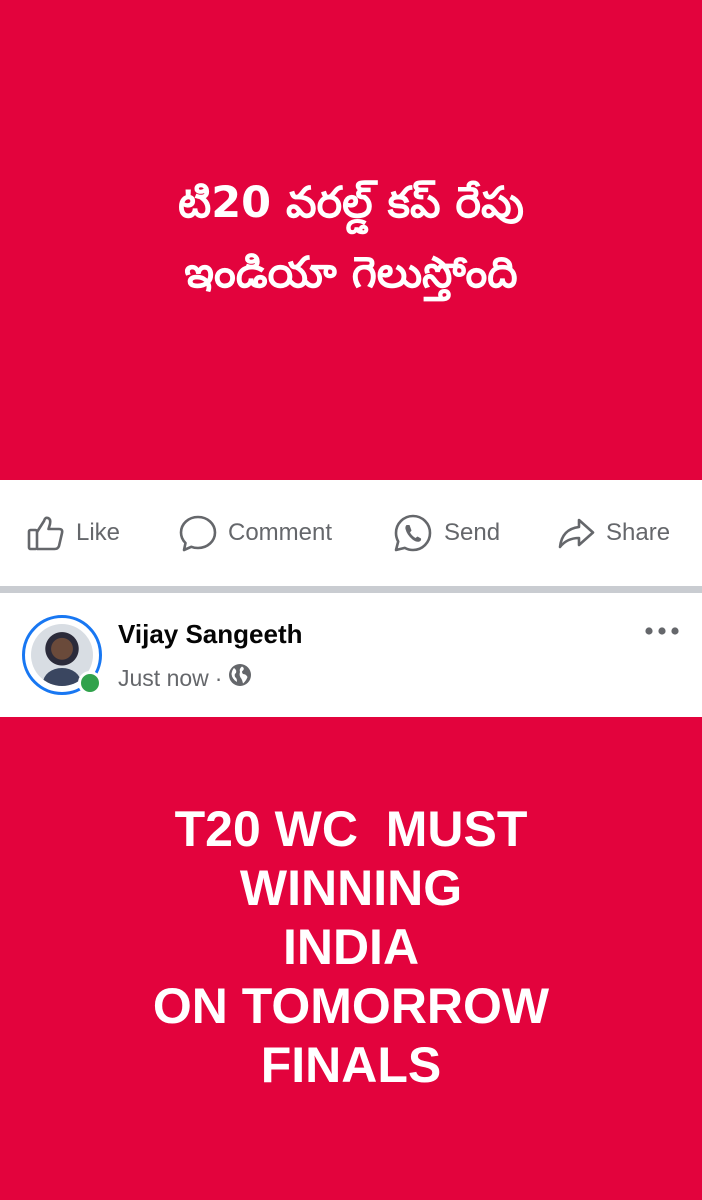  I want to click on whatsapp-icon, so click(413, 533).